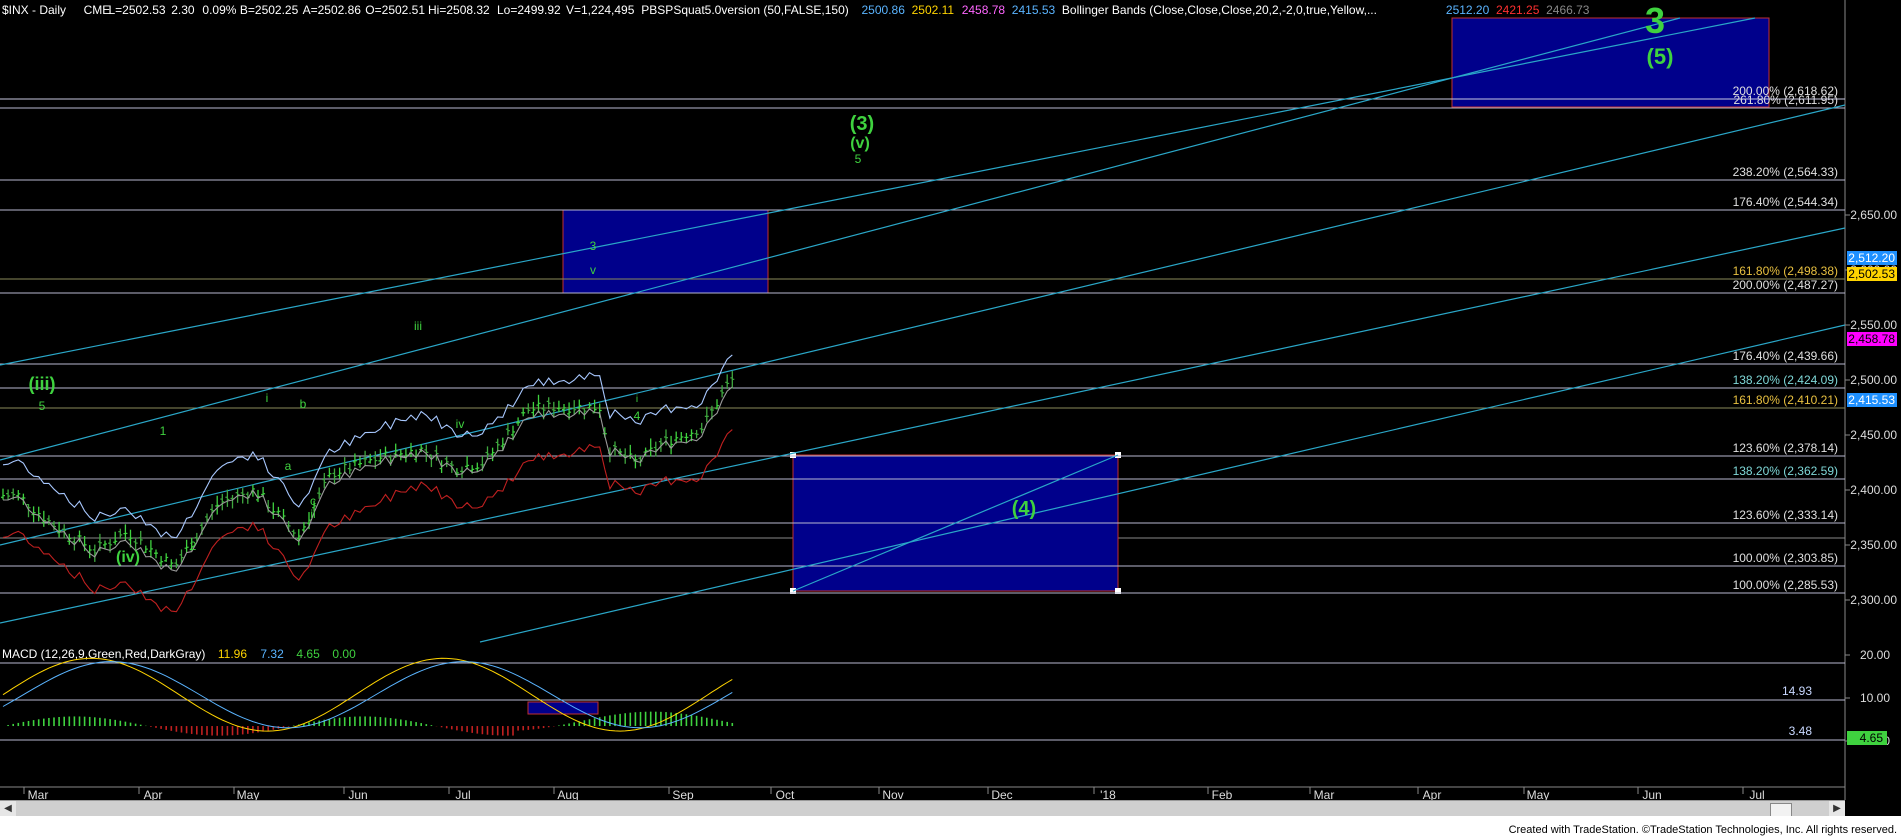  I want to click on header-ask: A=2502.86, so click(332, 10).